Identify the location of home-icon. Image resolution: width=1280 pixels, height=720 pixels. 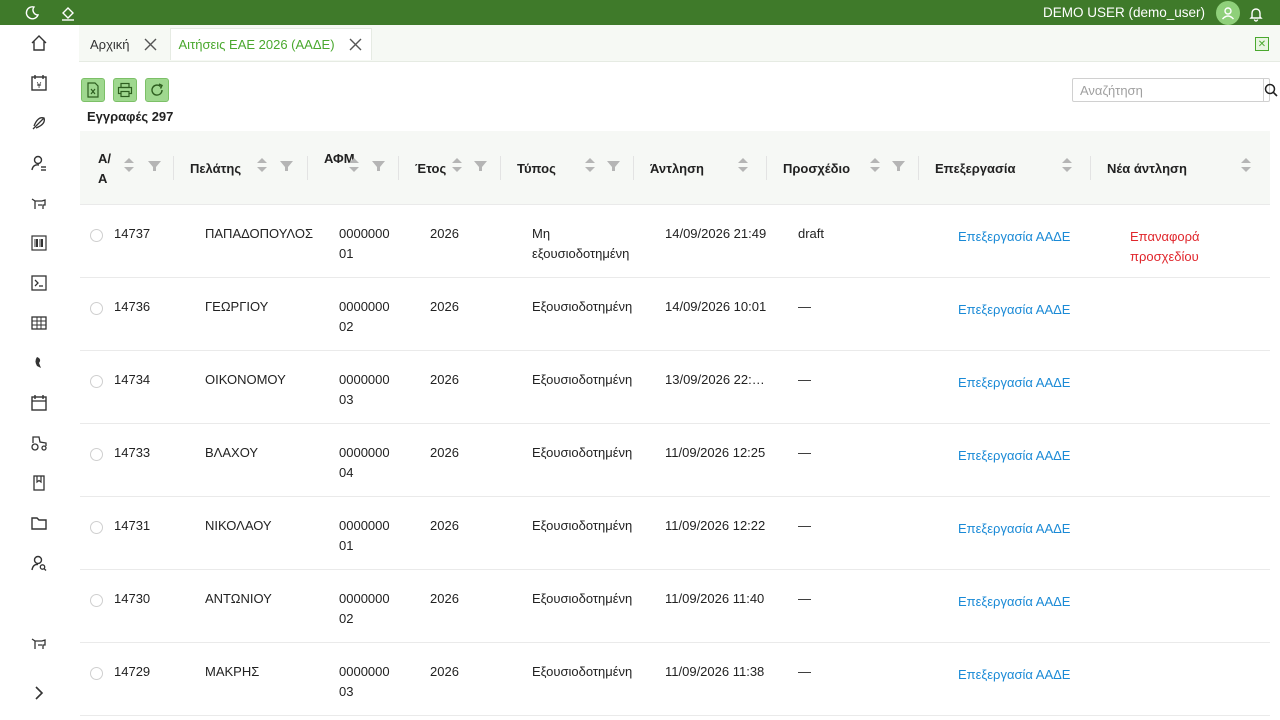
(39, 43).